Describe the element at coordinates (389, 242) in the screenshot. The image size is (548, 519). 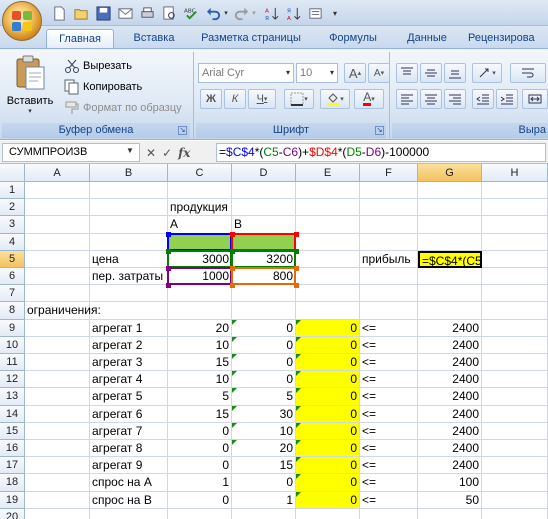
I see `cell-F4` at that location.